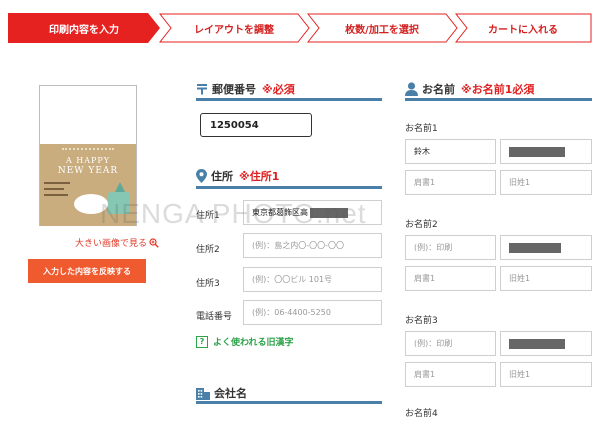 This screenshot has width=600, height=427. What do you see at coordinates (203, 393) in the screenshot?
I see `building-icon` at bounding box center [203, 393].